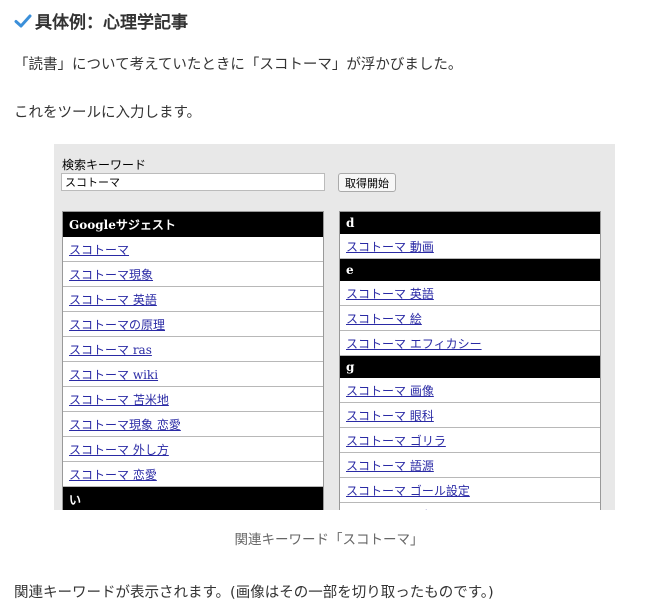  Describe the element at coordinates (119, 399) in the screenshot. I see `suggest-link: スコトーマ 苫米地` at that location.